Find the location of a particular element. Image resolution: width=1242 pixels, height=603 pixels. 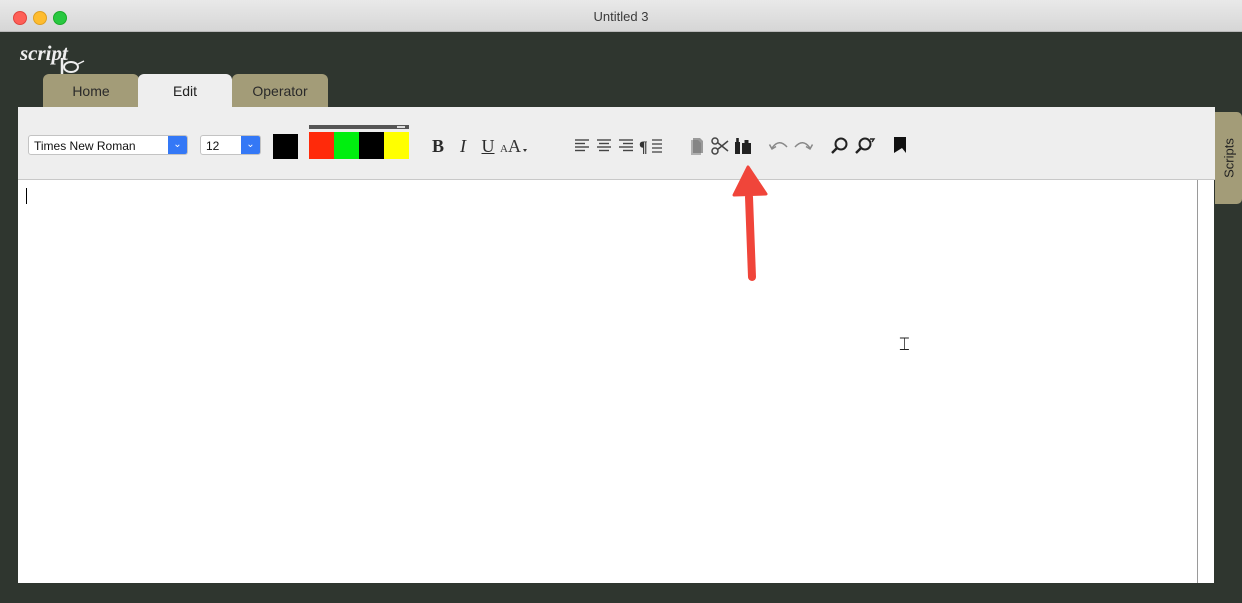

tab-home: Home is located at coordinates (91, 90).